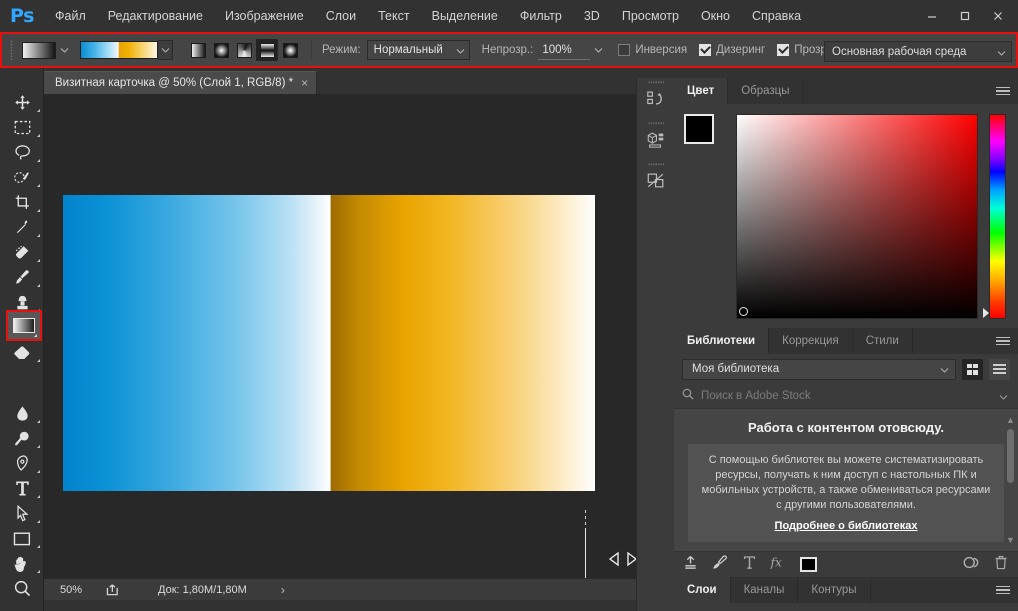  Describe the element at coordinates (656, 180) in the screenshot. I see `properties-panel-icon` at that location.